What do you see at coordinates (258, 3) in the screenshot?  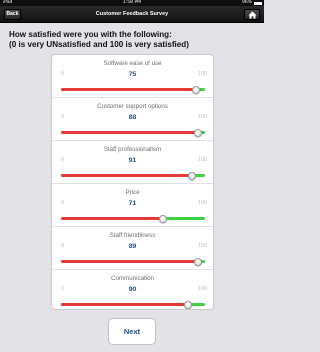 I see `battery-icon` at bounding box center [258, 3].